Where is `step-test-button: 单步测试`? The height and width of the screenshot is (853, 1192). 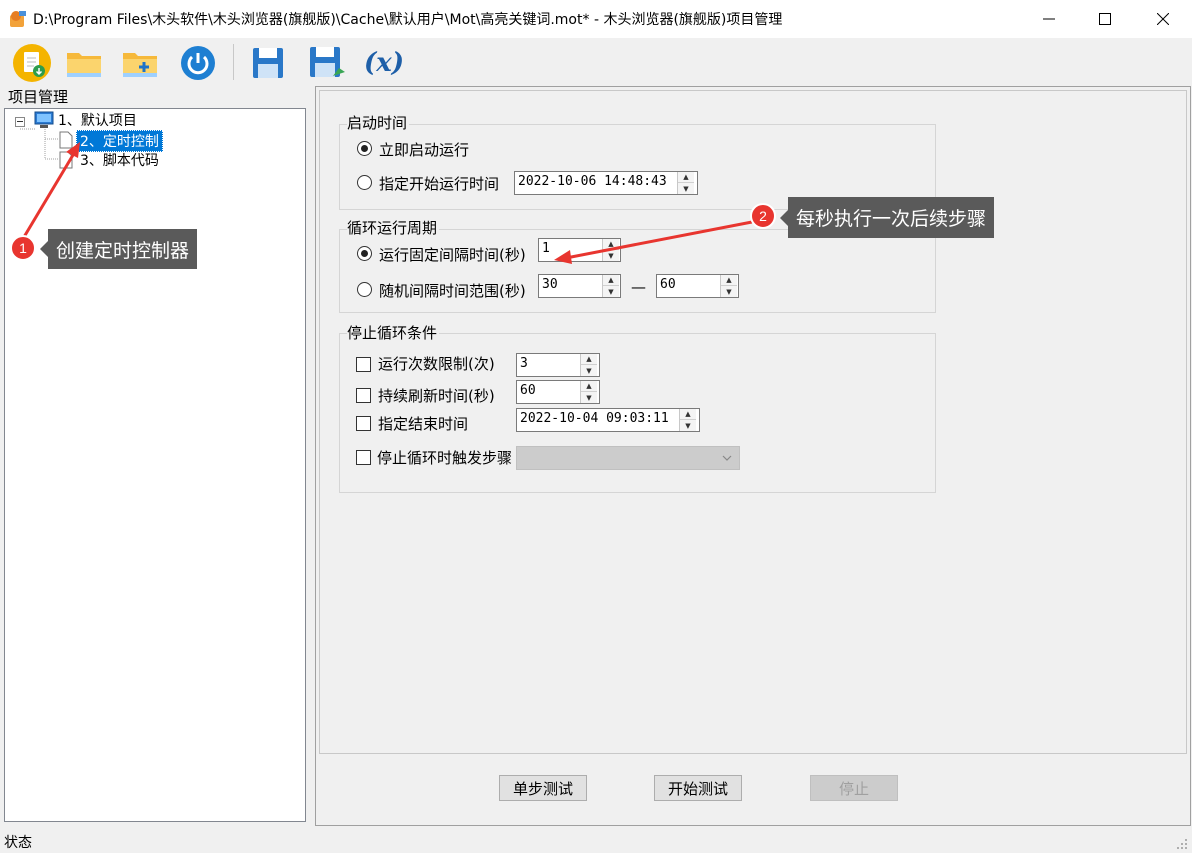 step-test-button: 单步测试 is located at coordinates (543, 788).